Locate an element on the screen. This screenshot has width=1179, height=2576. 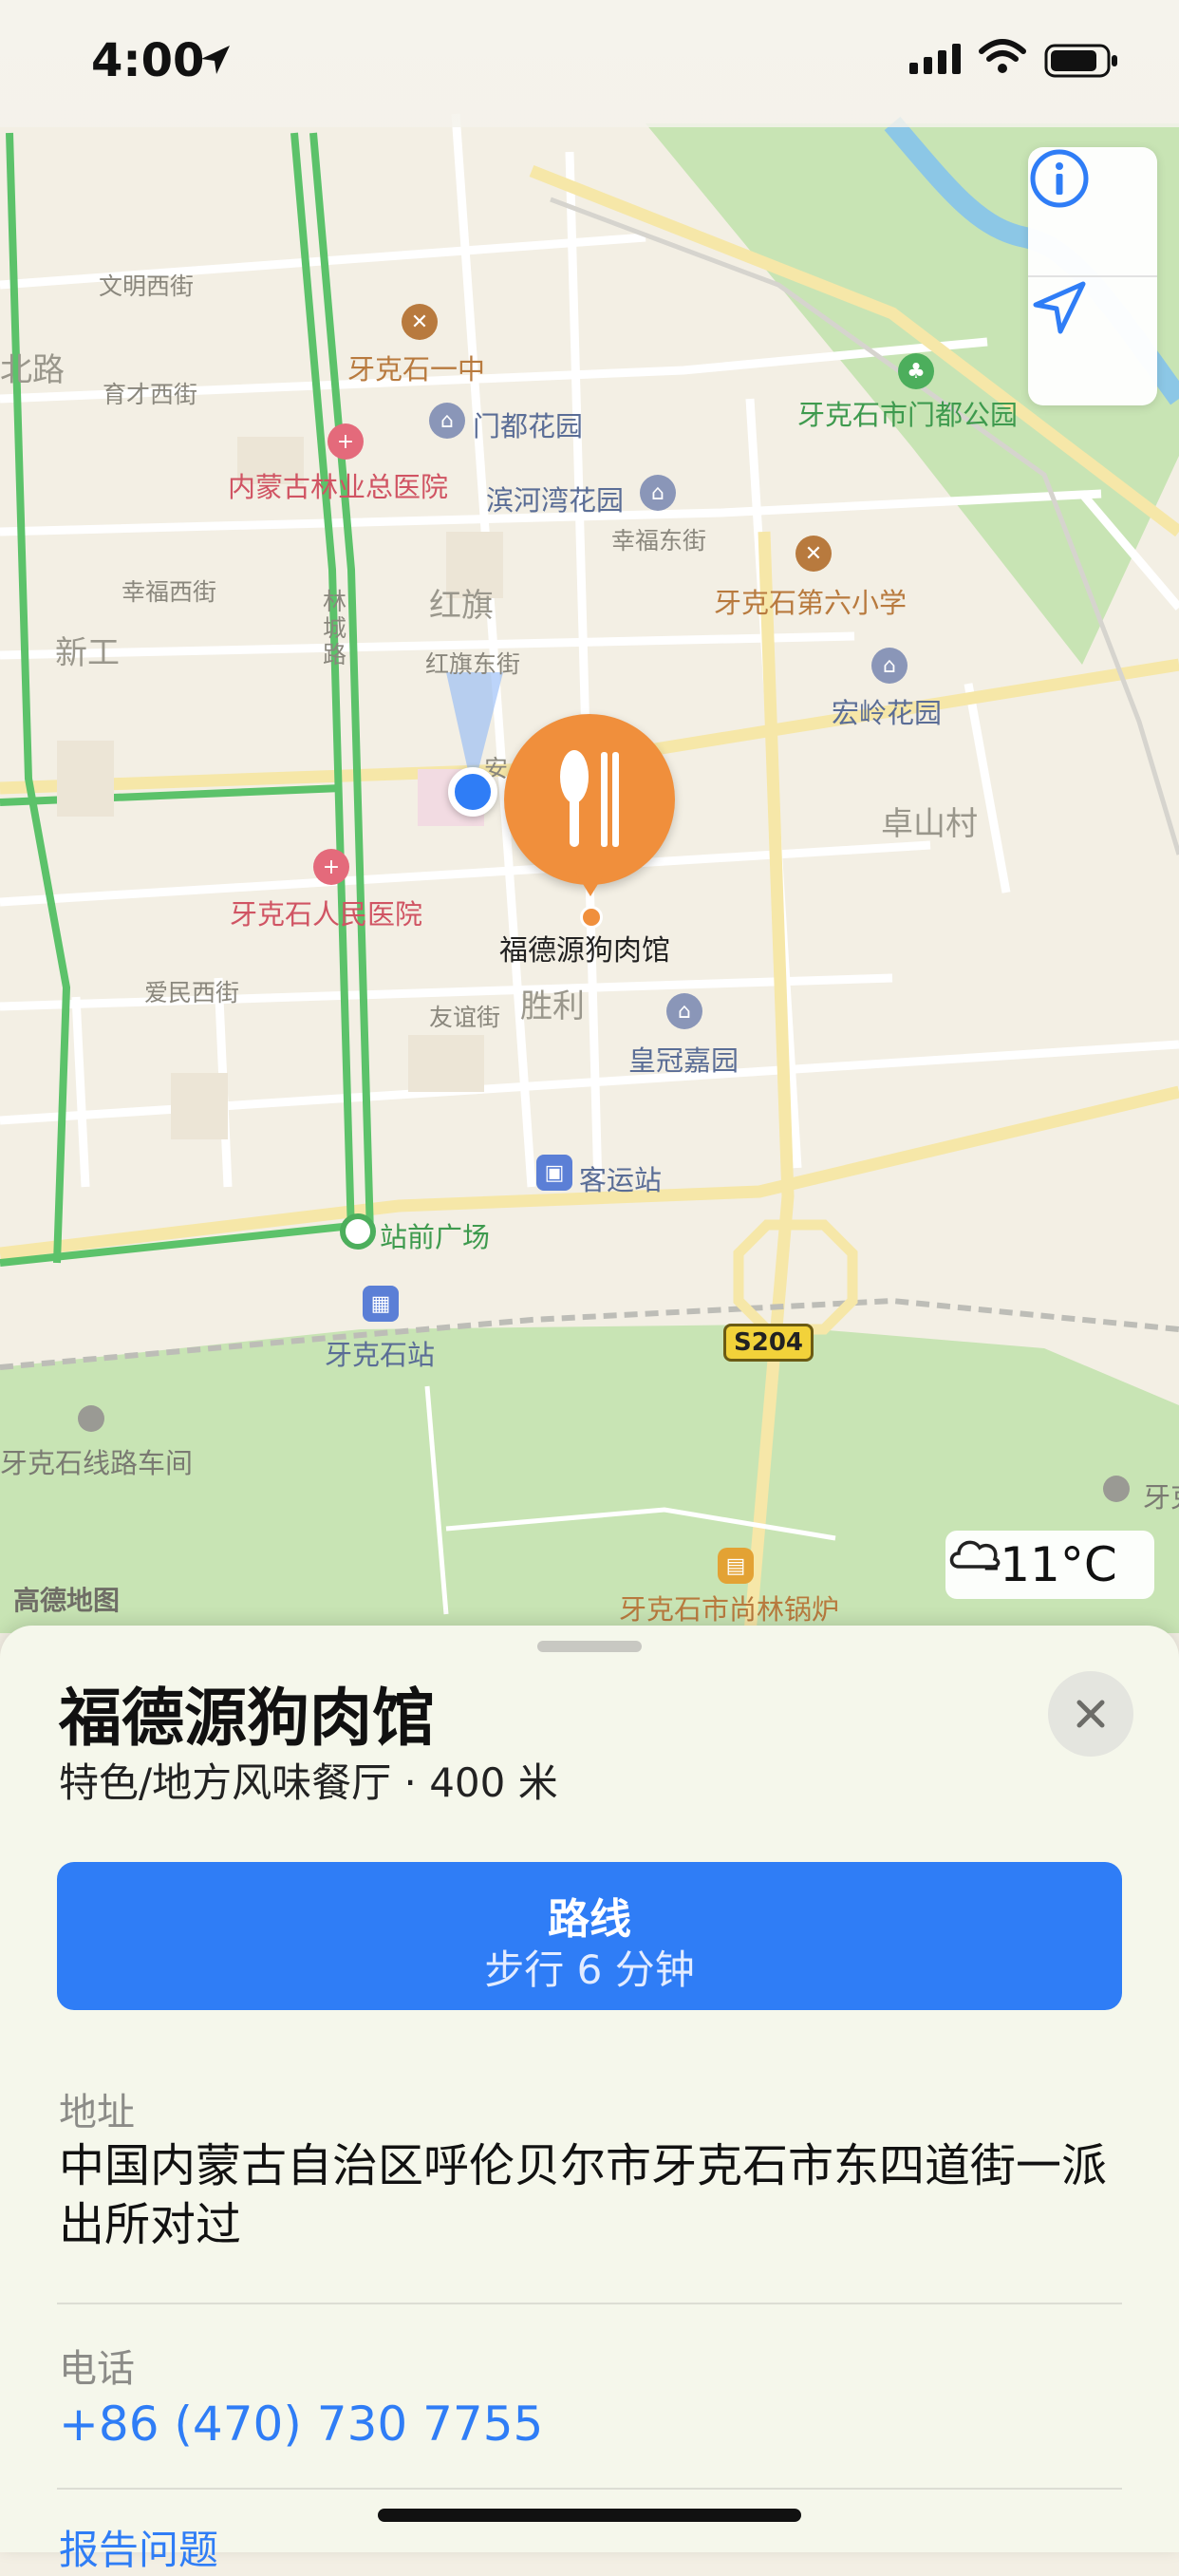
directions-title: 路线 is located at coordinates (589, 1919).